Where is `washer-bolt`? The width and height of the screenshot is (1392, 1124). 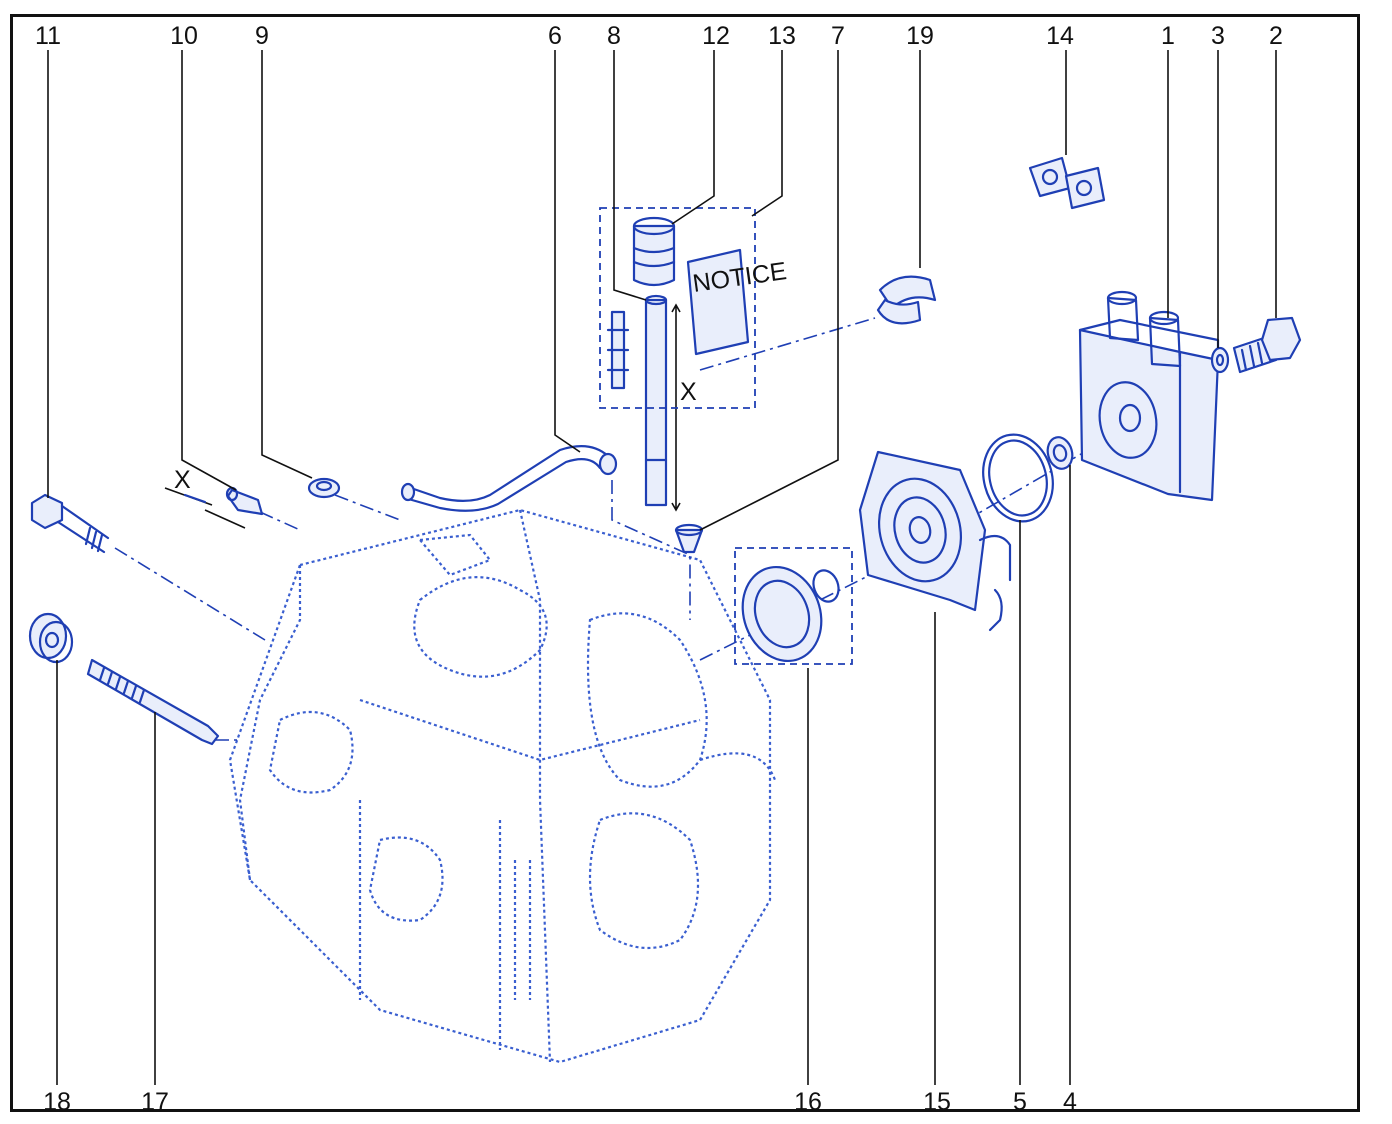
washer-bolt is located at coordinates (1220, 360).